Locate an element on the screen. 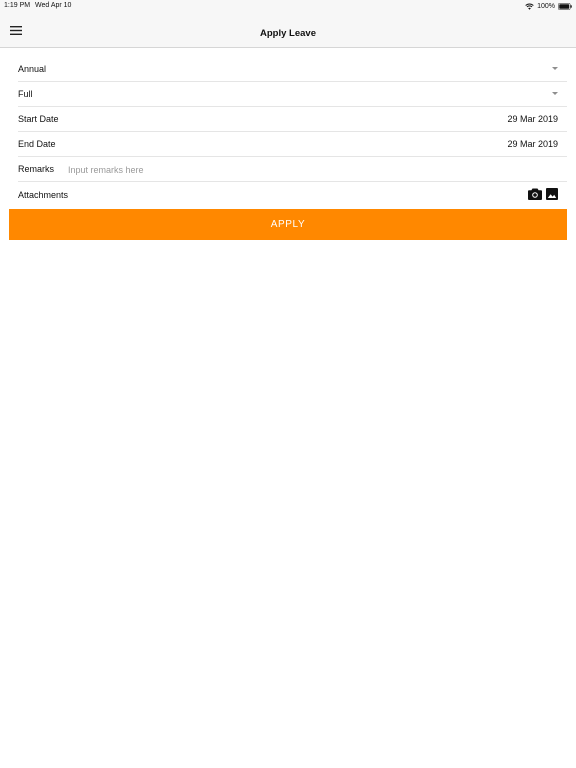  status-indicators: 100% is located at coordinates (548, 6).